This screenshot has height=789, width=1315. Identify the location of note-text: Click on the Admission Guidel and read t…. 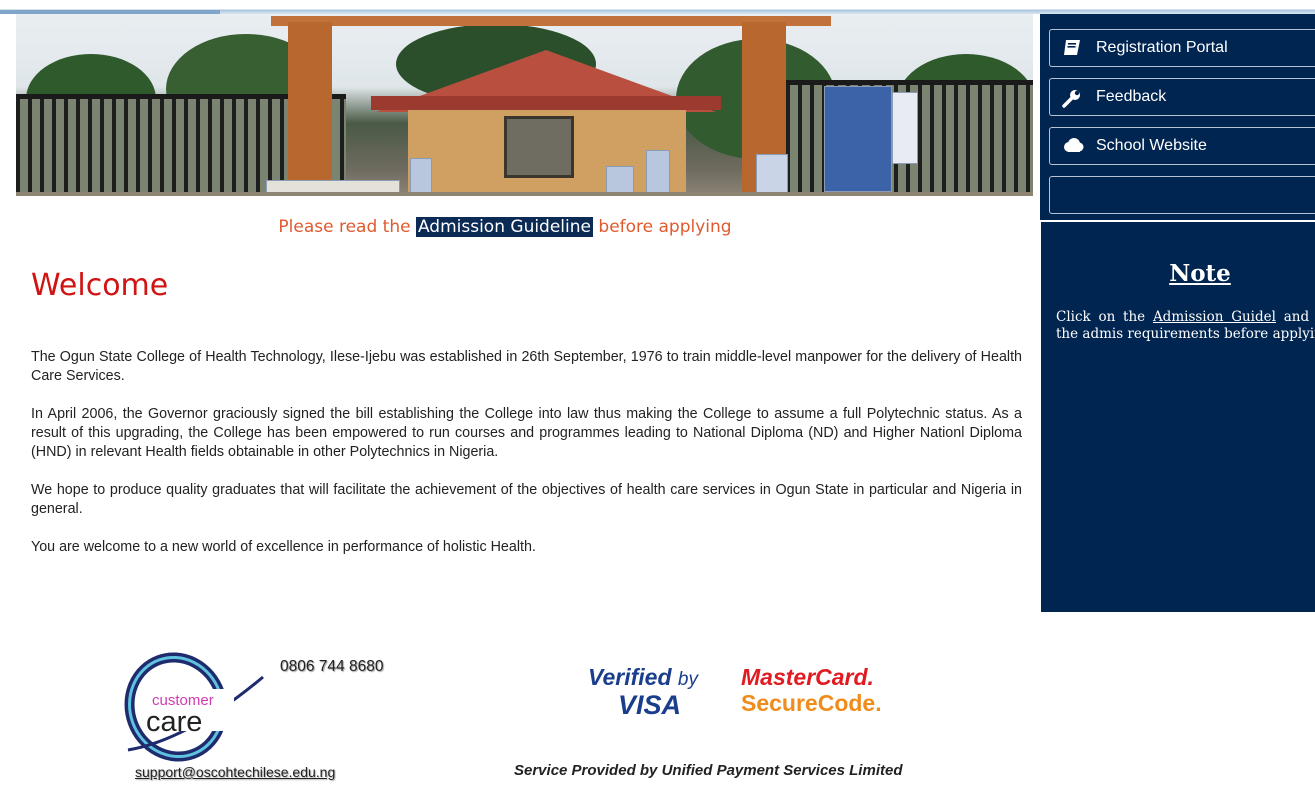
(1185, 326).